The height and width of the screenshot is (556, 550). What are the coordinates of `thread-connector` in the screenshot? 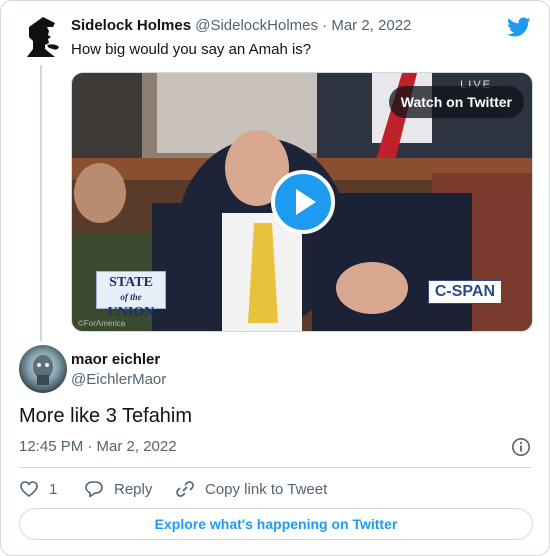 It's located at (41, 203).